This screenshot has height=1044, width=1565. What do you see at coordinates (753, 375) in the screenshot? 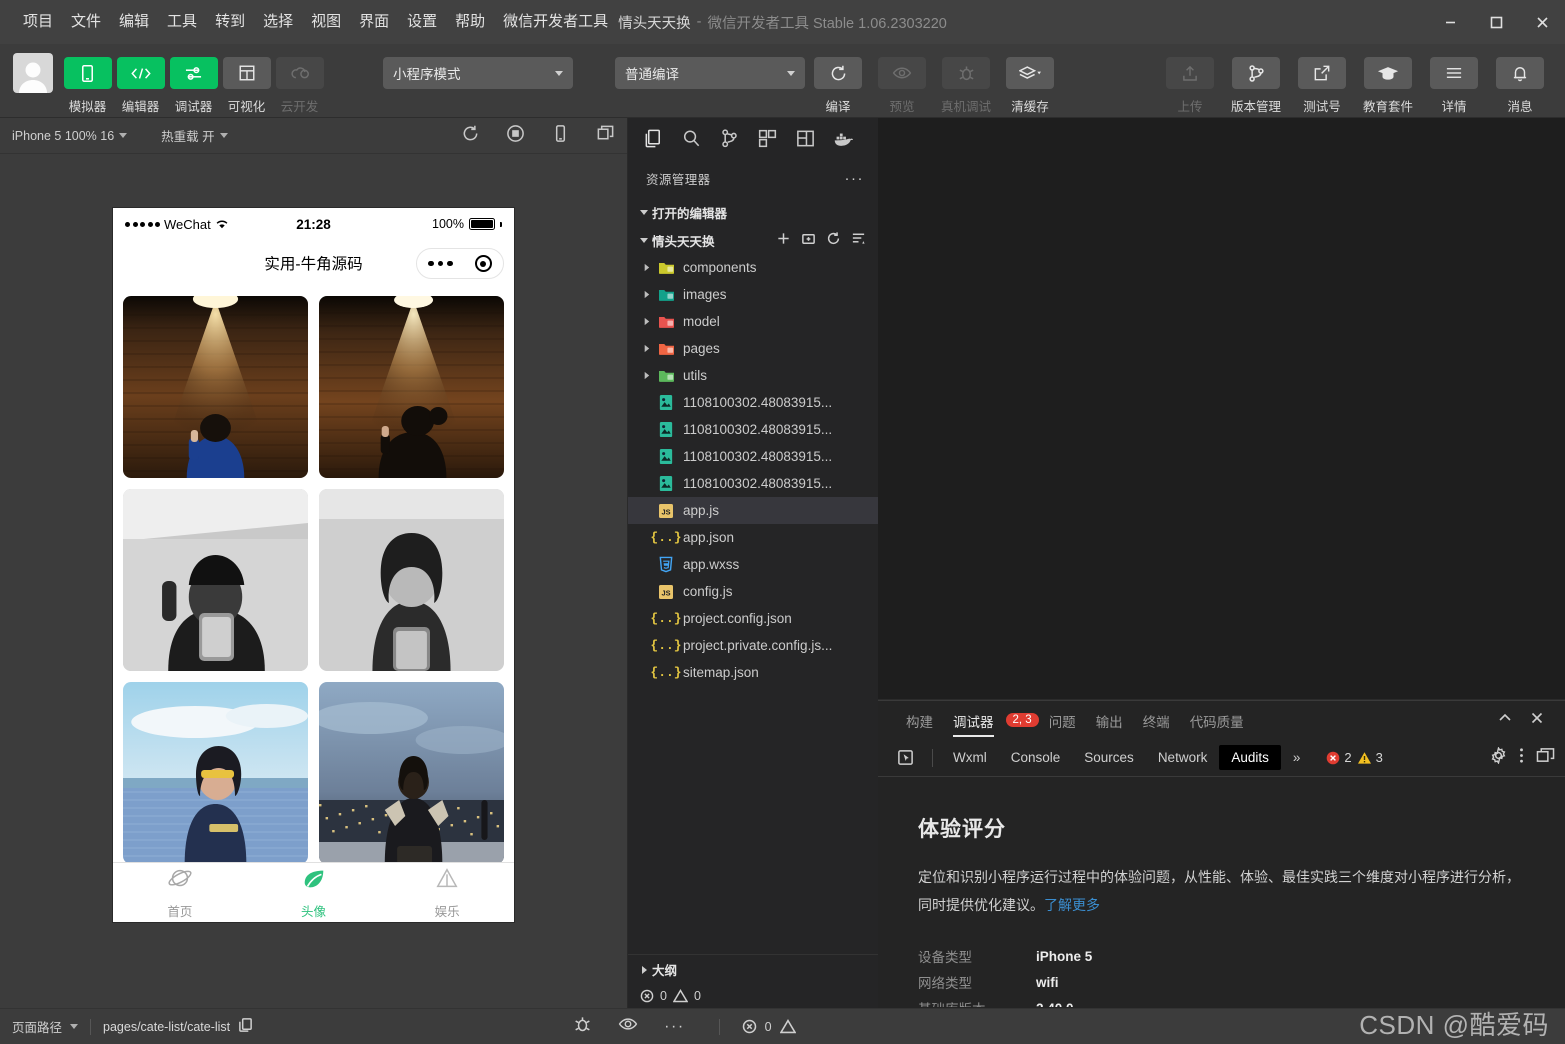
I see `tree-folder-row: utils` at bounding box center [753, 375].